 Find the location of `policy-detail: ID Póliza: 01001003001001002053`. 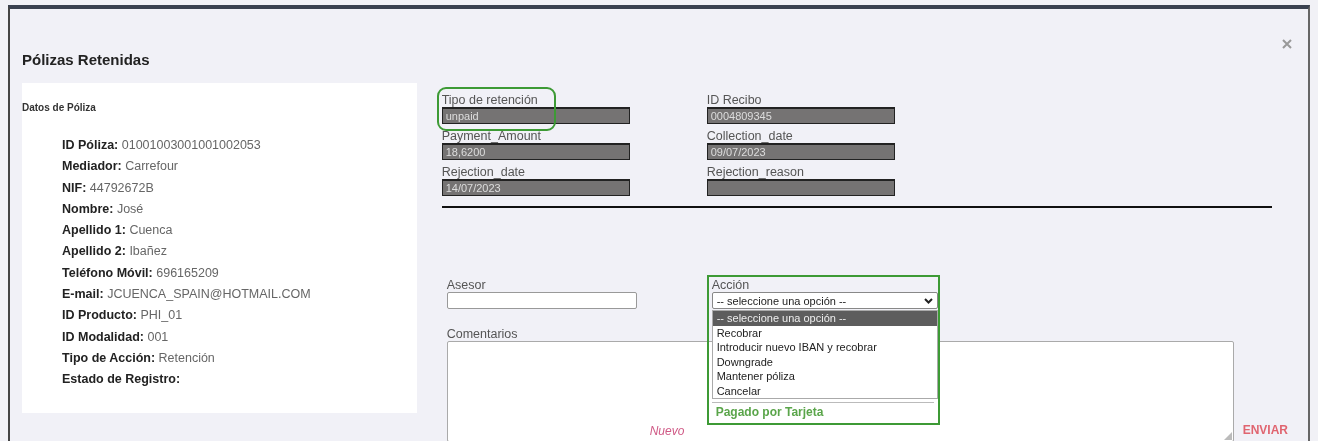

policy-detail: ID Póliza: 01001003001001002053 is located at coordinates (161, 145).